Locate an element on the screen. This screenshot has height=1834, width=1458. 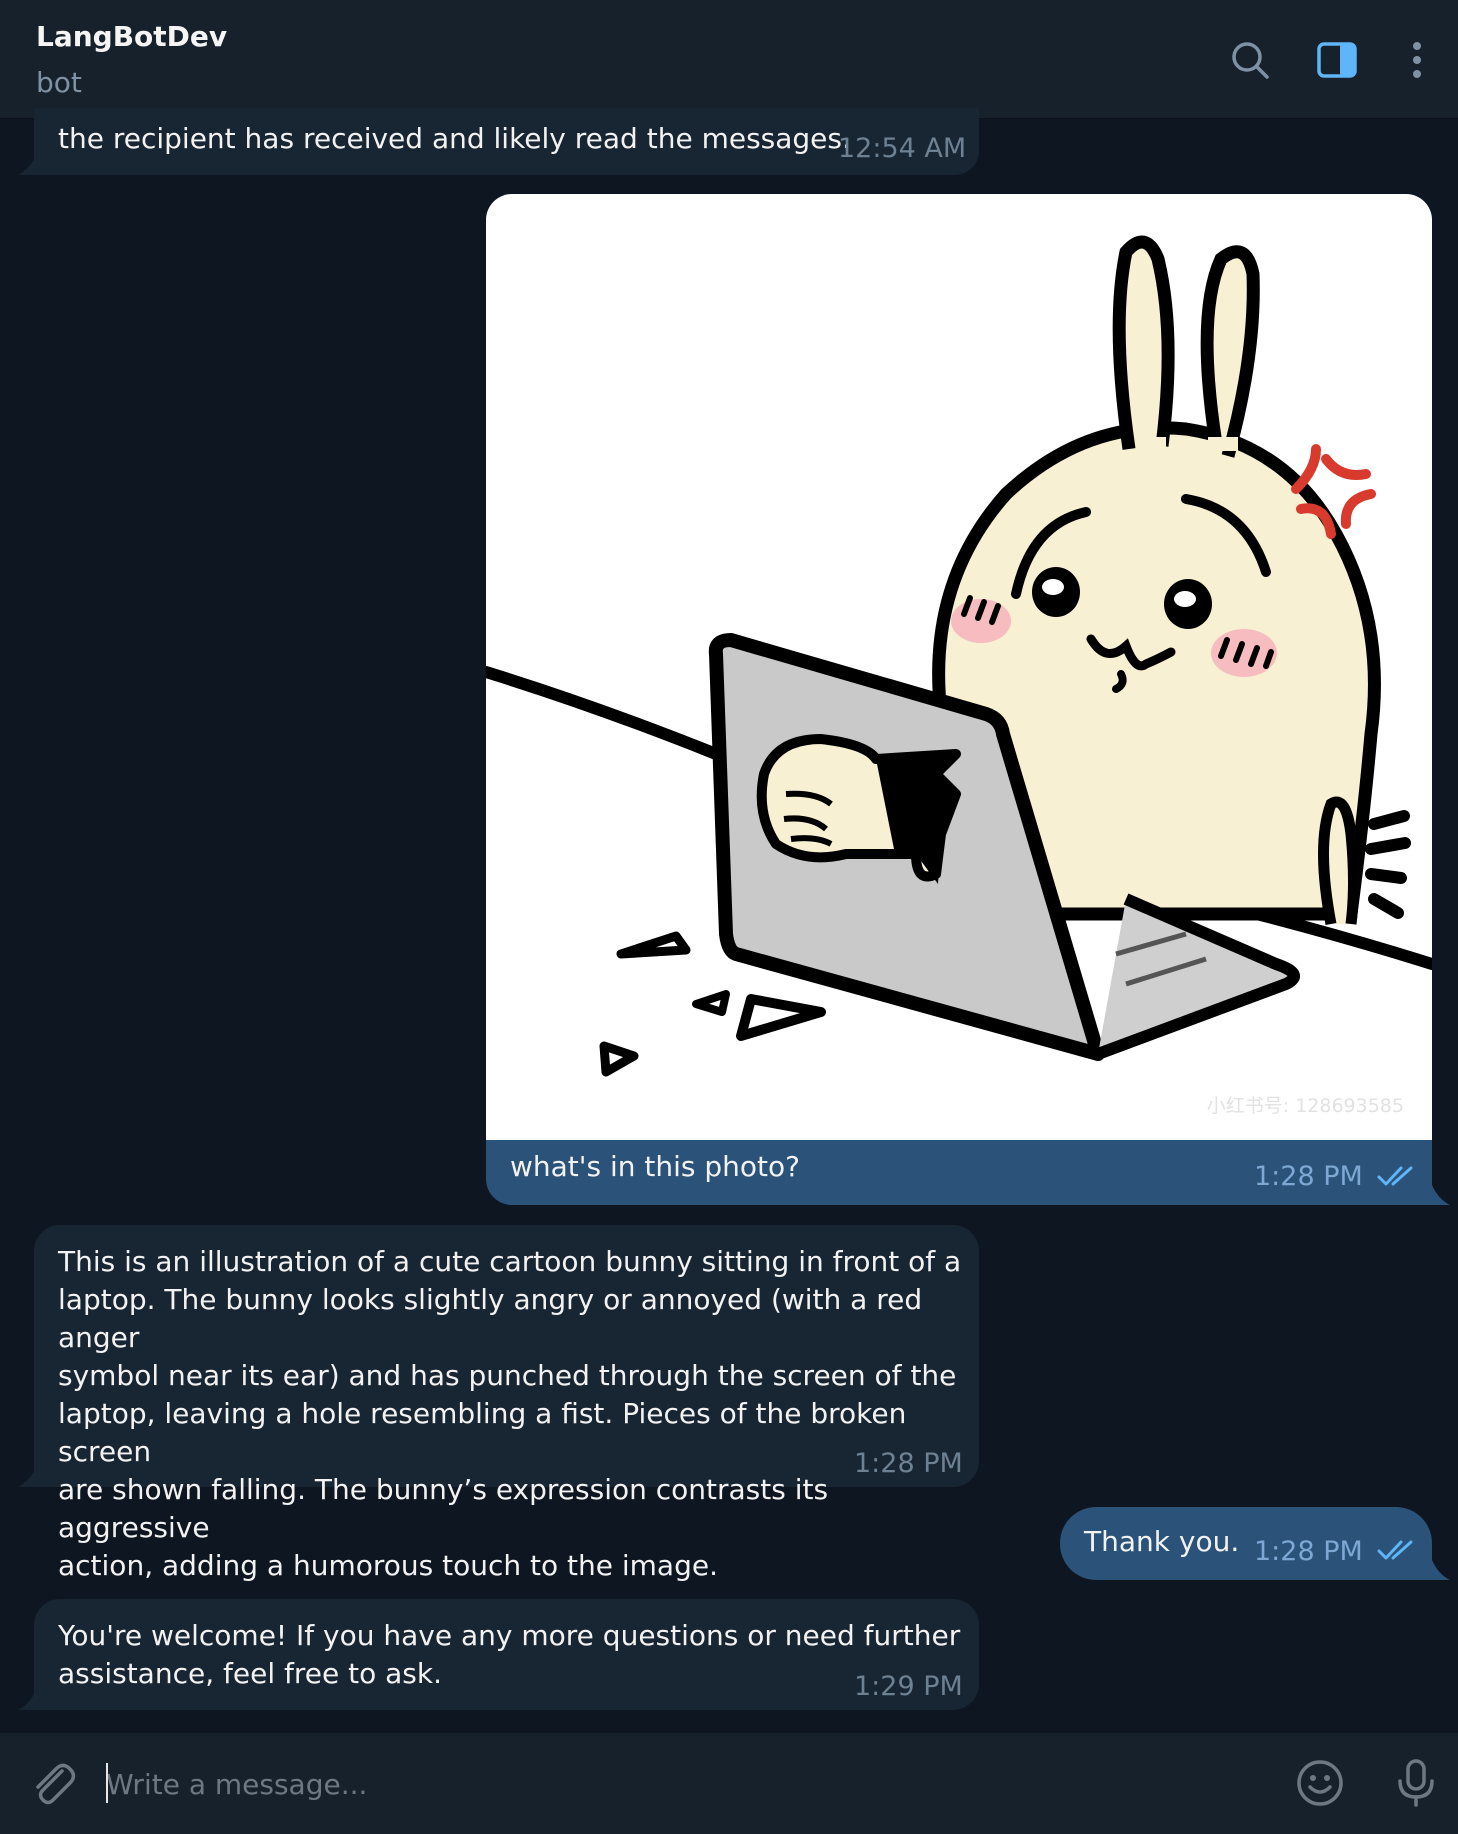
message-composer is located at coordinates (729, 1783).